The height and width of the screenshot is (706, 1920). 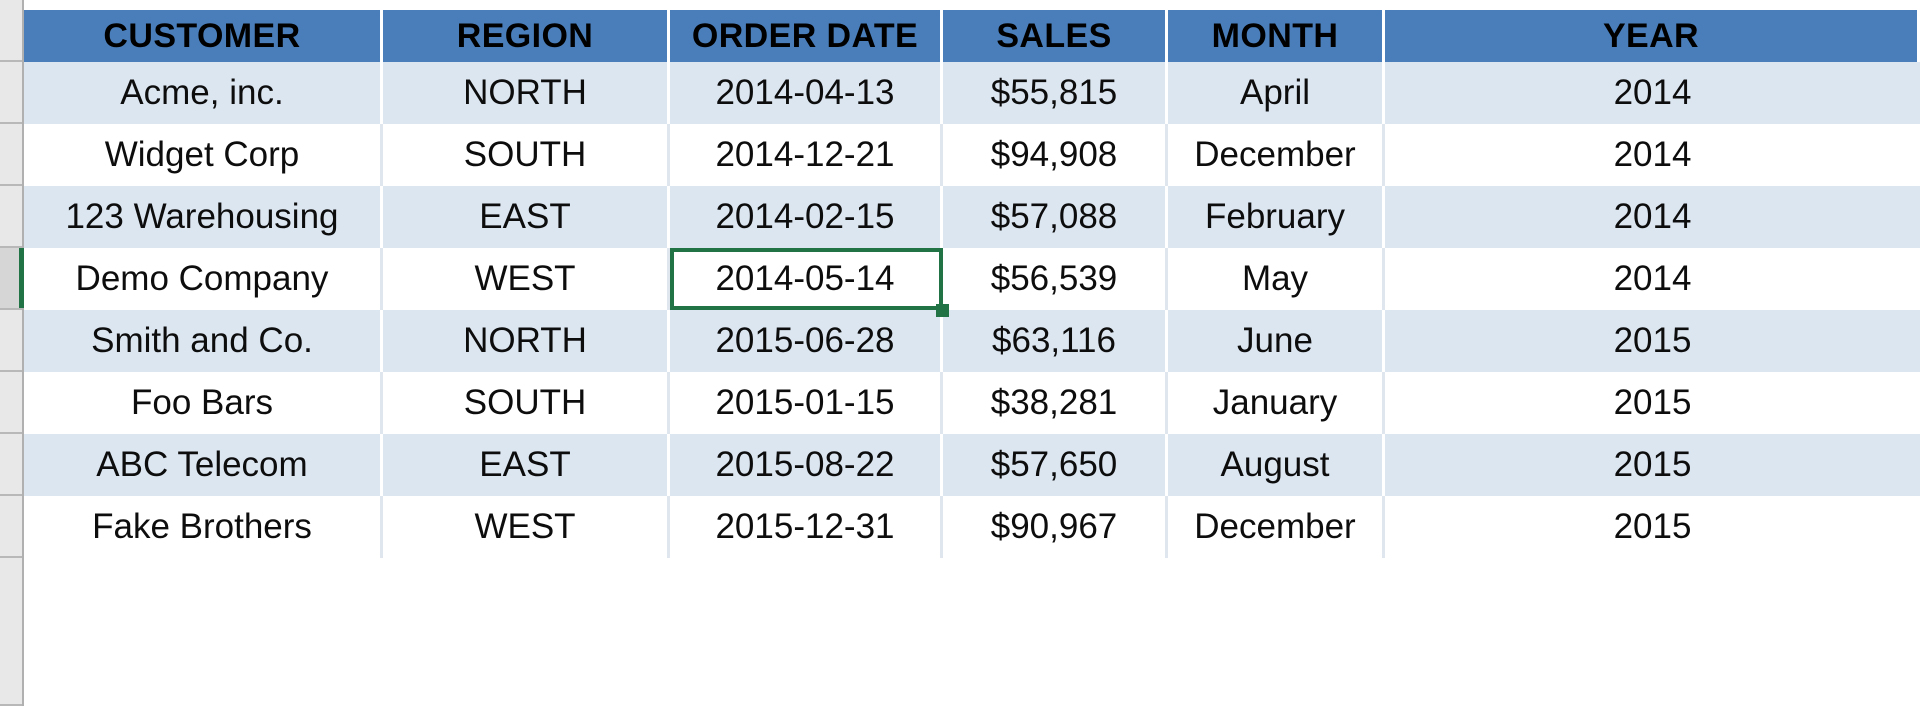 I want to click on cell-sales: $55,815, so click(x=1055, y=93).